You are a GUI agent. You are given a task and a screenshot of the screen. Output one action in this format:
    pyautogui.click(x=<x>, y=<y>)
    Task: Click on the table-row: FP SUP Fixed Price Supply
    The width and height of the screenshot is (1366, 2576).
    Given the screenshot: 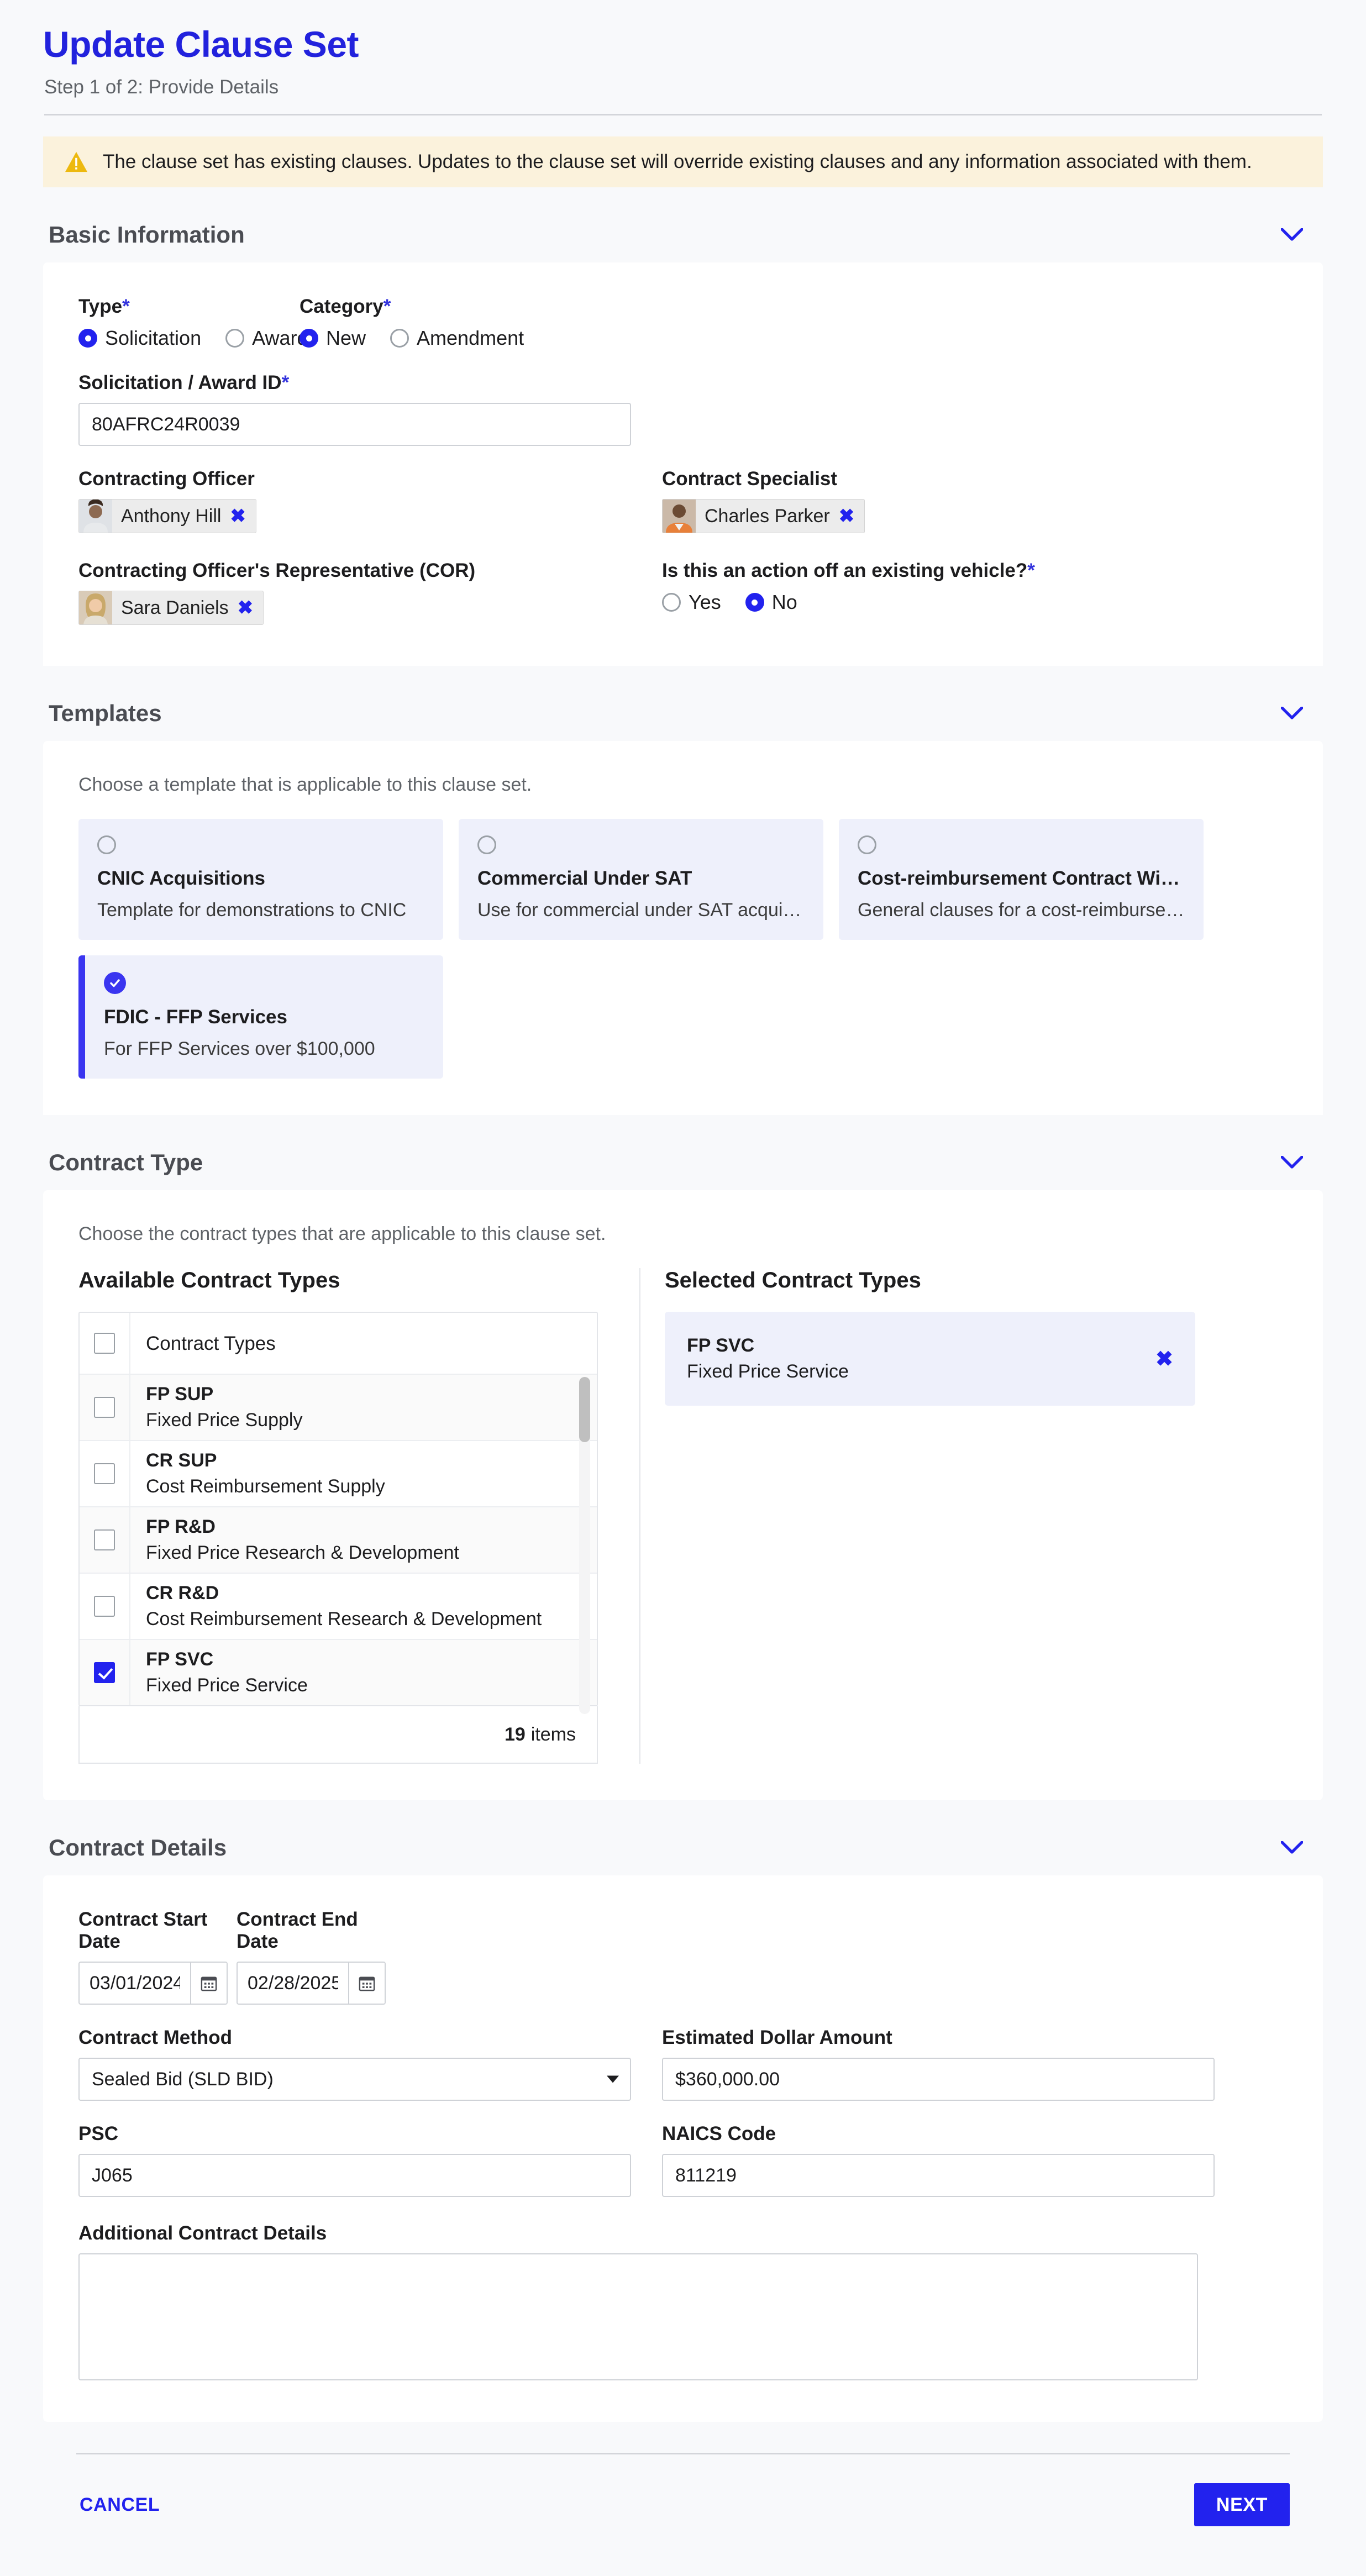 What is the action you would take?
    pyautogui.click(x=338, y=1408)
    